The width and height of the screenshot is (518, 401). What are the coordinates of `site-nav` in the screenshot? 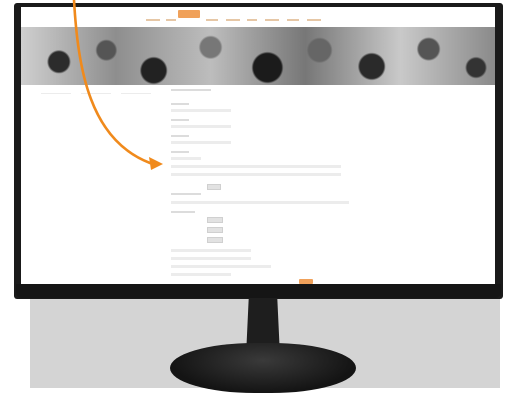 It's located at (258, 21).